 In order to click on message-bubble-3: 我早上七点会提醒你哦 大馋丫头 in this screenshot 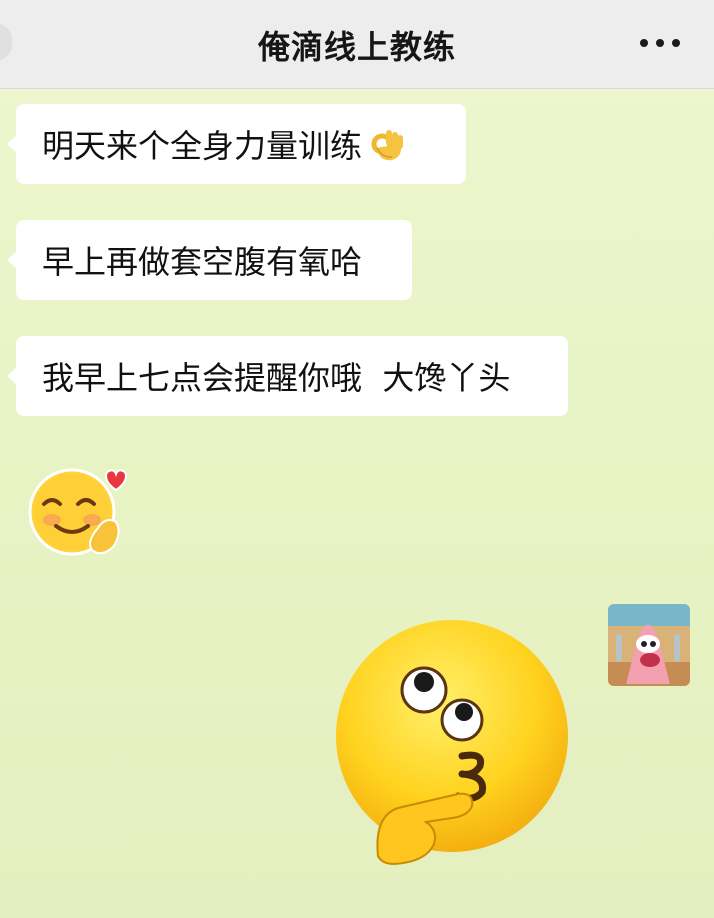, I will do `click(287, 376)`.